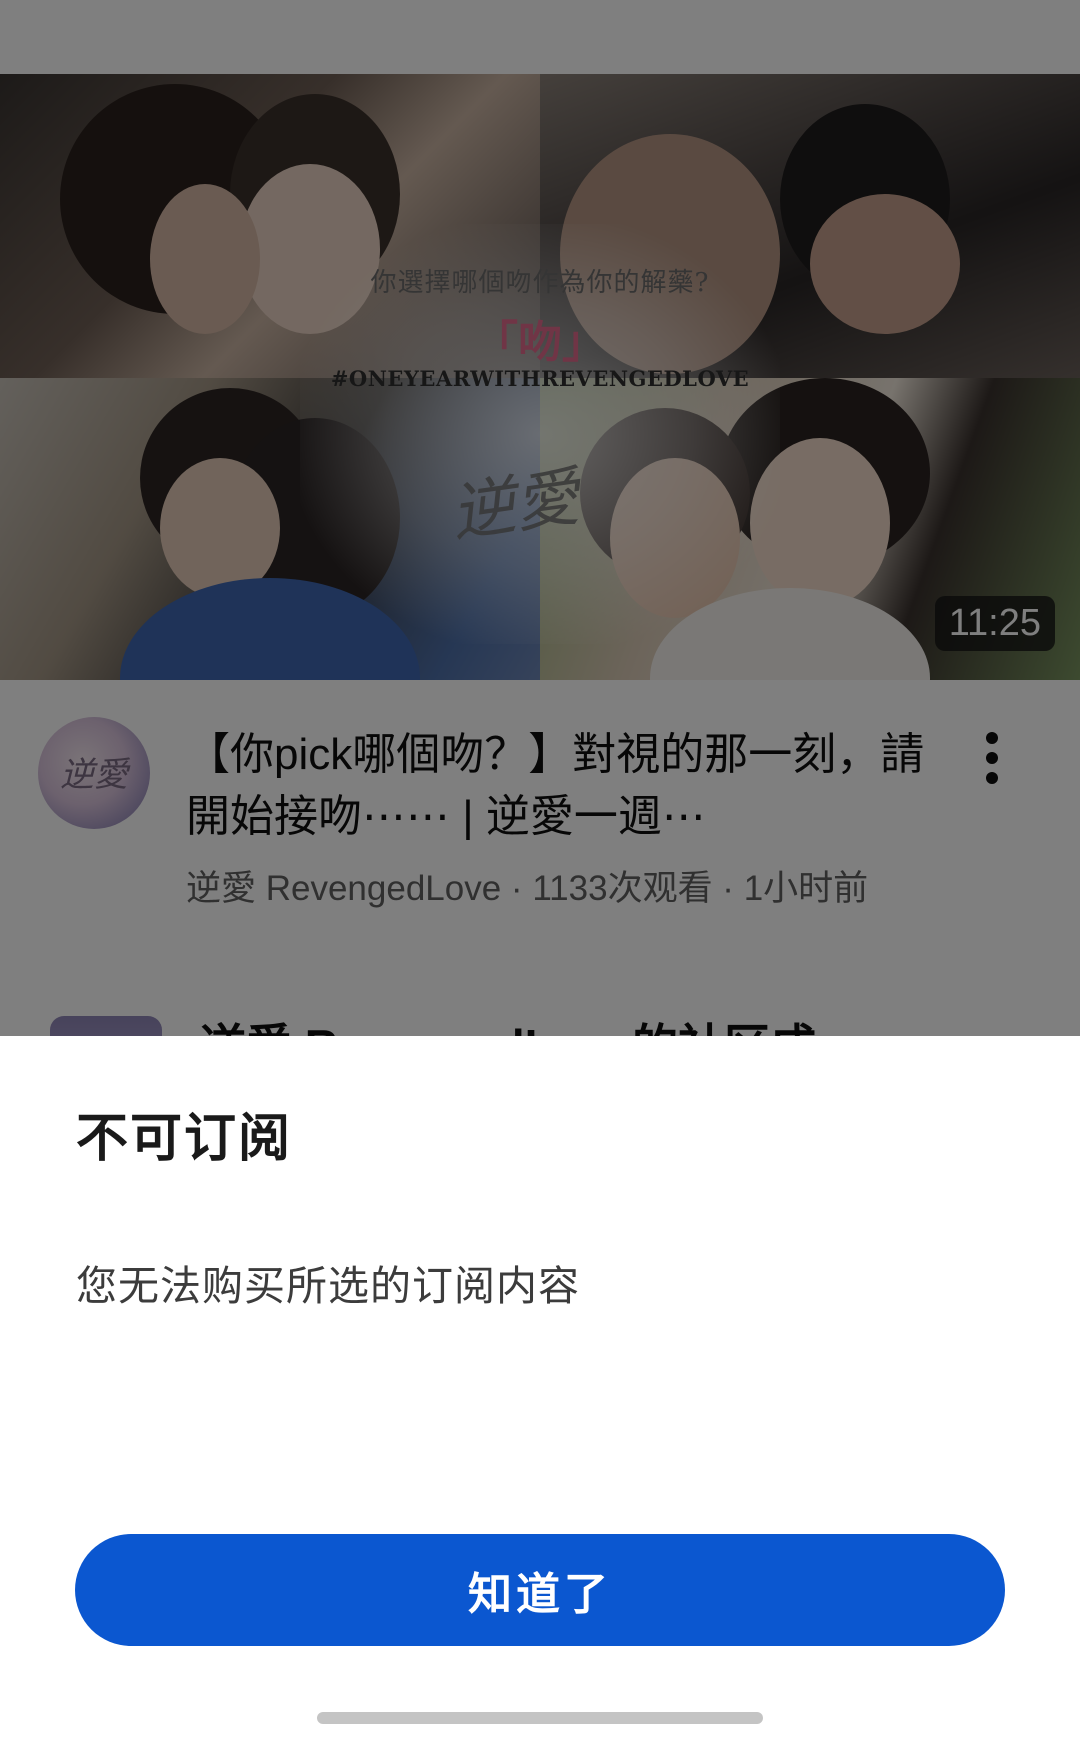 The width and height of the screenshot is (1080, 1744). Describe the element at coordinates (184, 1139) in the screenshot. I see `dialog-title: 不可订阅` at that location.